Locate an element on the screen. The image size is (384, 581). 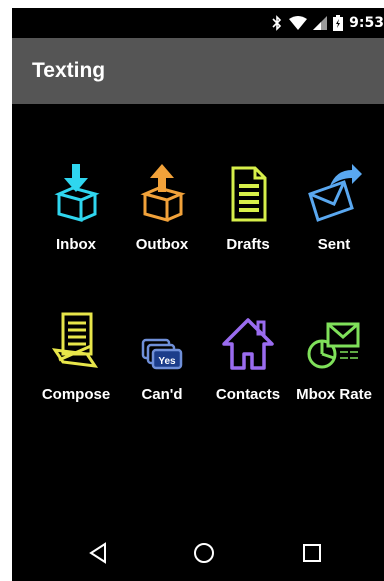
inbox-tile: Inbox is located at coordinates (76, 218).